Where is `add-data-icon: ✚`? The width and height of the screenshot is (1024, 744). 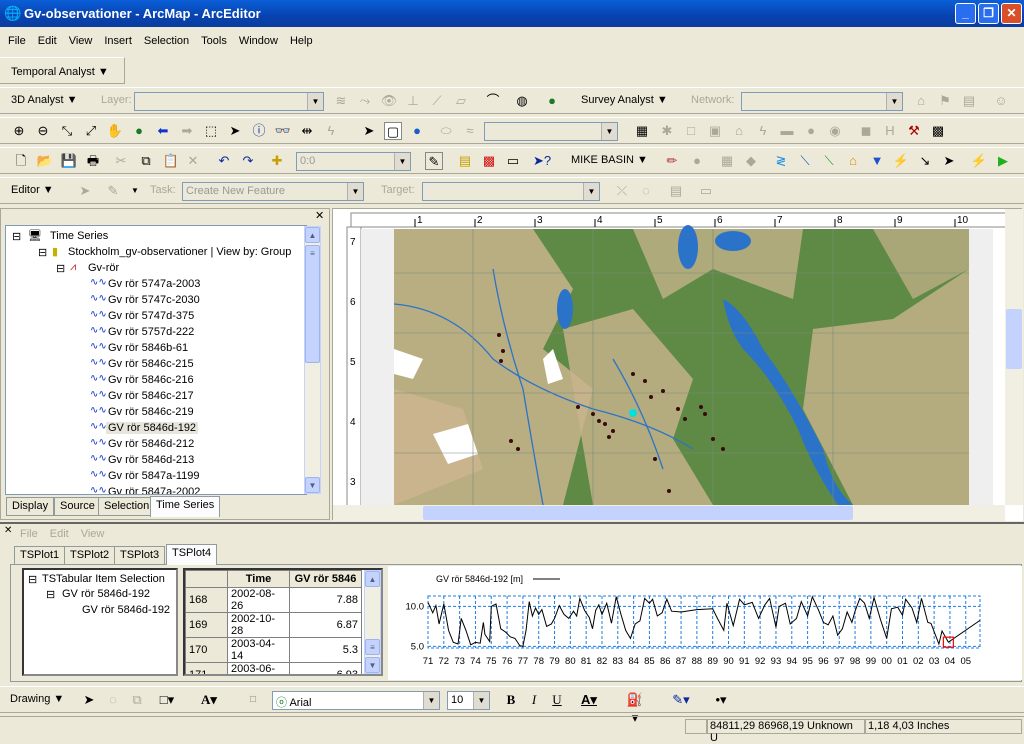 add-data-icon: ✚ is located at coordinates (277, 161).